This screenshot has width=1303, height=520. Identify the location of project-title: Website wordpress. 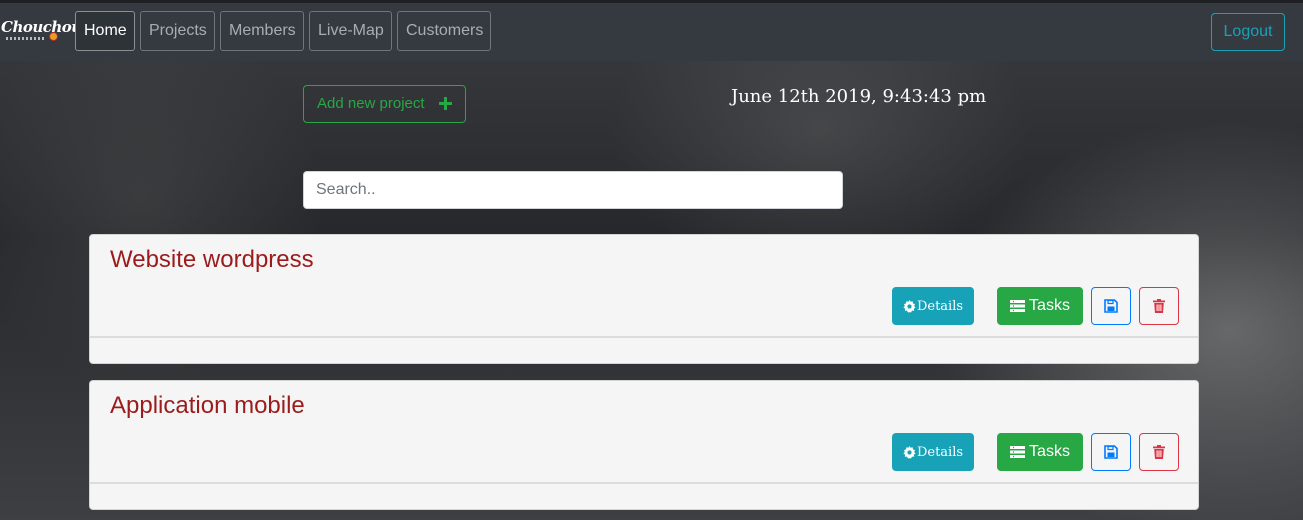
(212, 260).